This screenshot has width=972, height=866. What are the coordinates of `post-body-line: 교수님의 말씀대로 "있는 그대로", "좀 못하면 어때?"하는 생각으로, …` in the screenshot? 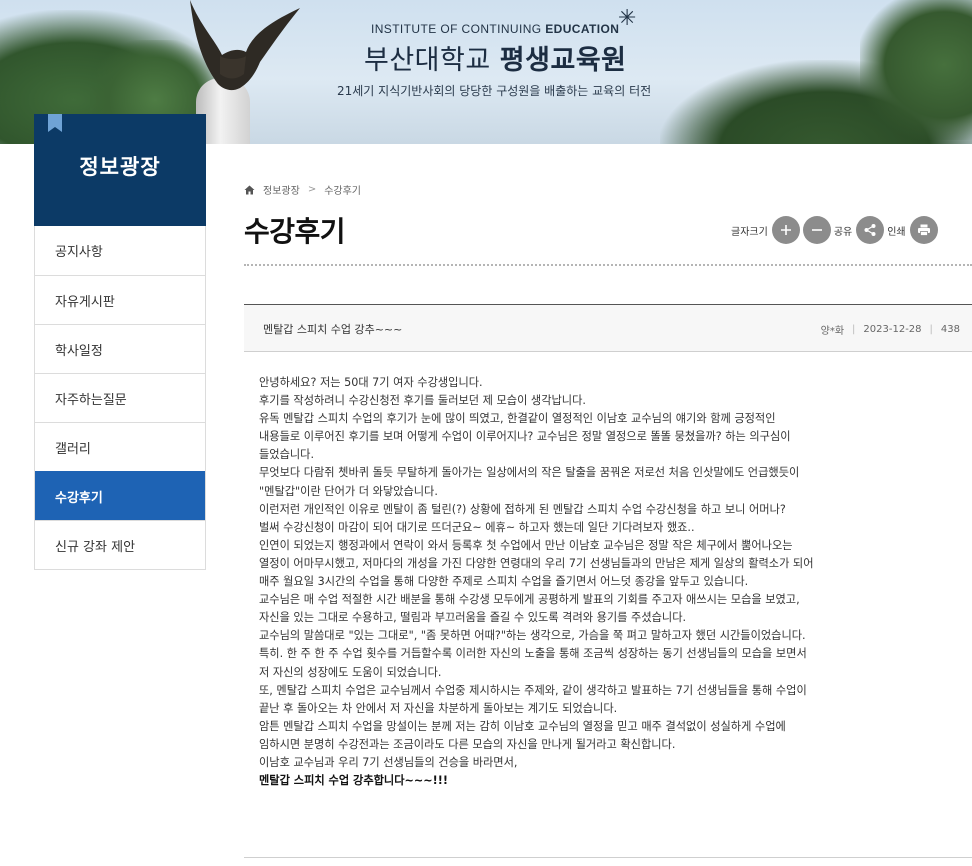 It's located at (532, 636).